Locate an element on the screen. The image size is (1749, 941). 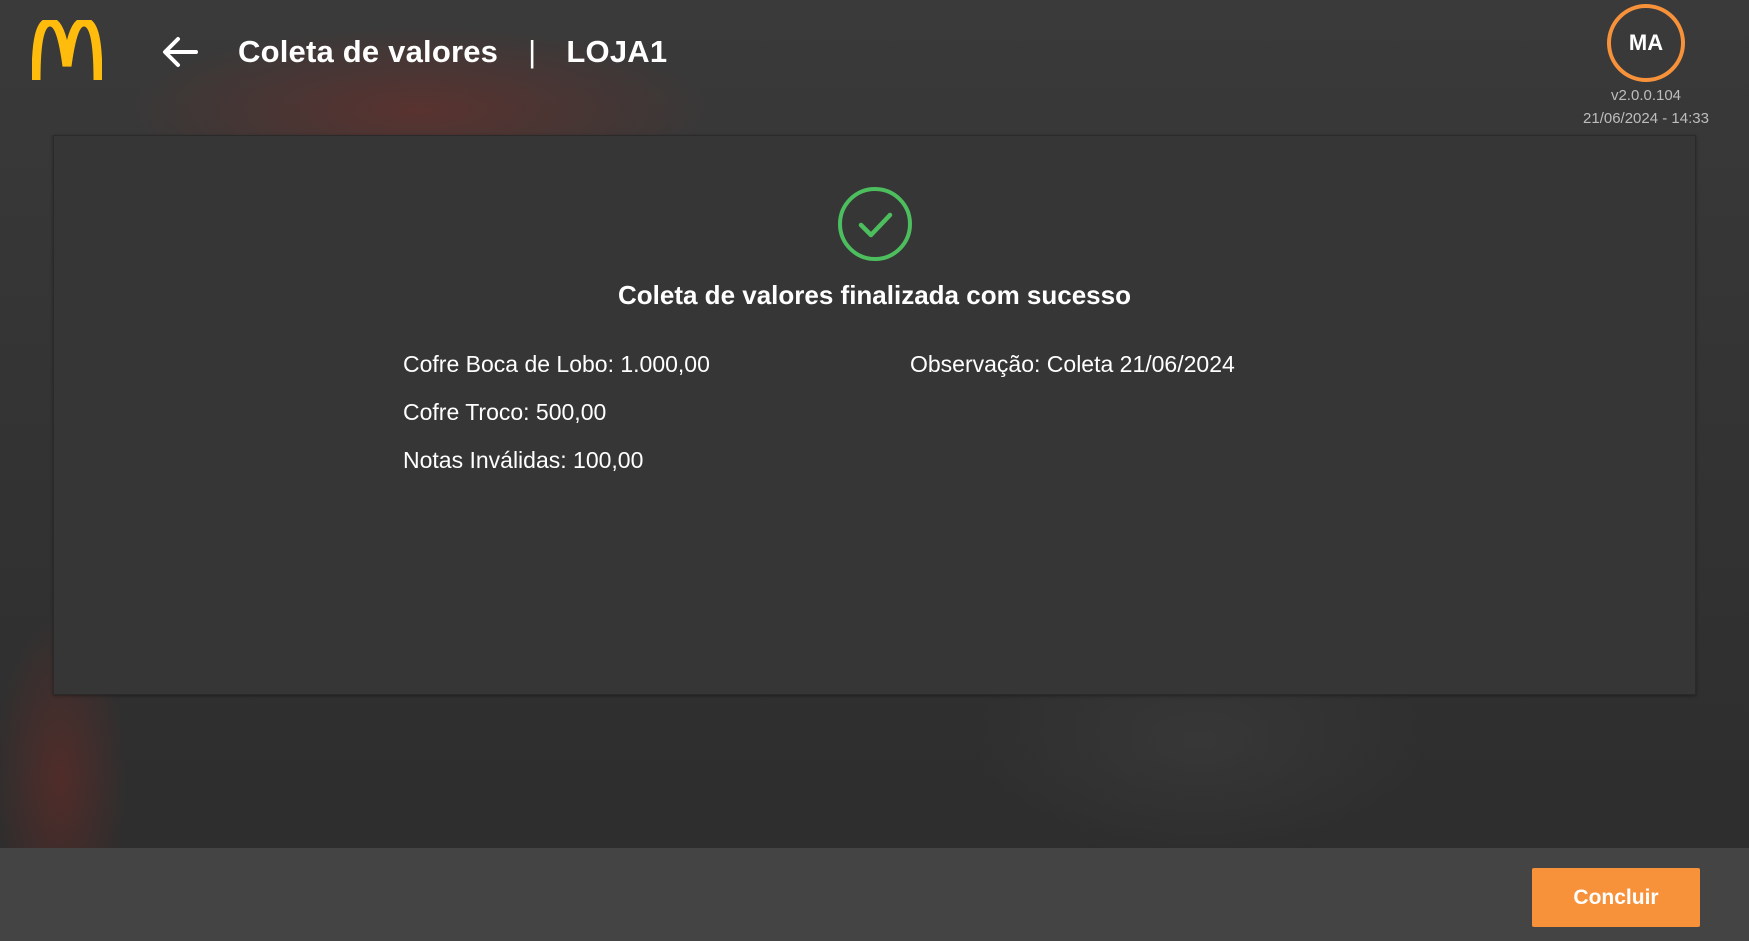
check-circle-icon is located at coordinates (875, 224).